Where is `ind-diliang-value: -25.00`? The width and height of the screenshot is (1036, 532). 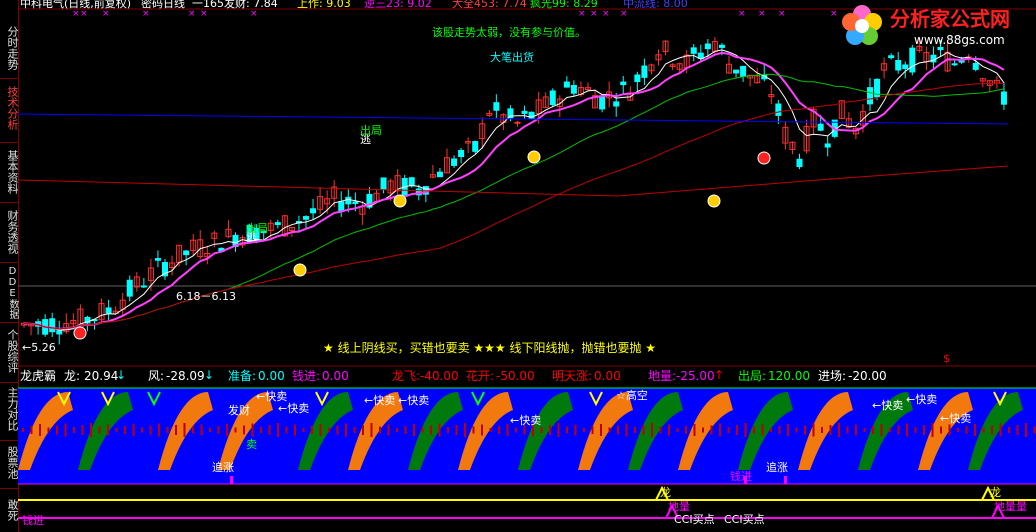 ind-diliang-value: -25.00 is located at coordinates (695, 376).